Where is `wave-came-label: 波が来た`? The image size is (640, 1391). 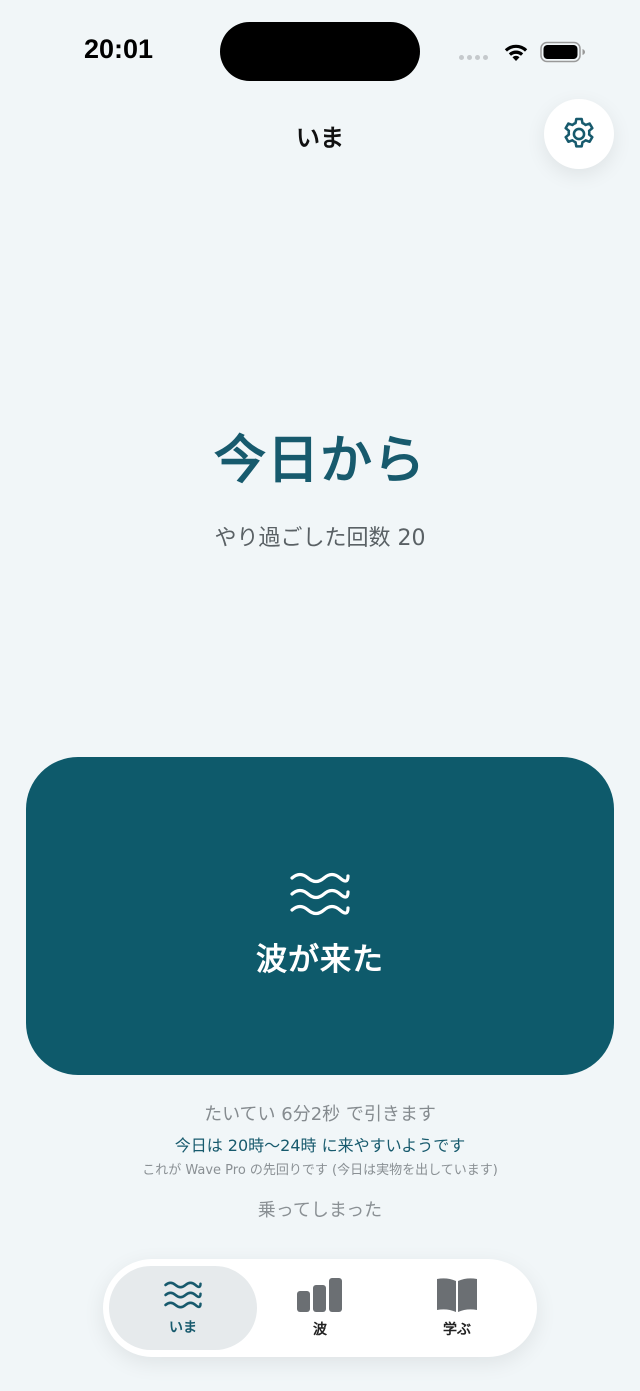 wave-came-label: 波が来た is located at coordinates (320, 959).